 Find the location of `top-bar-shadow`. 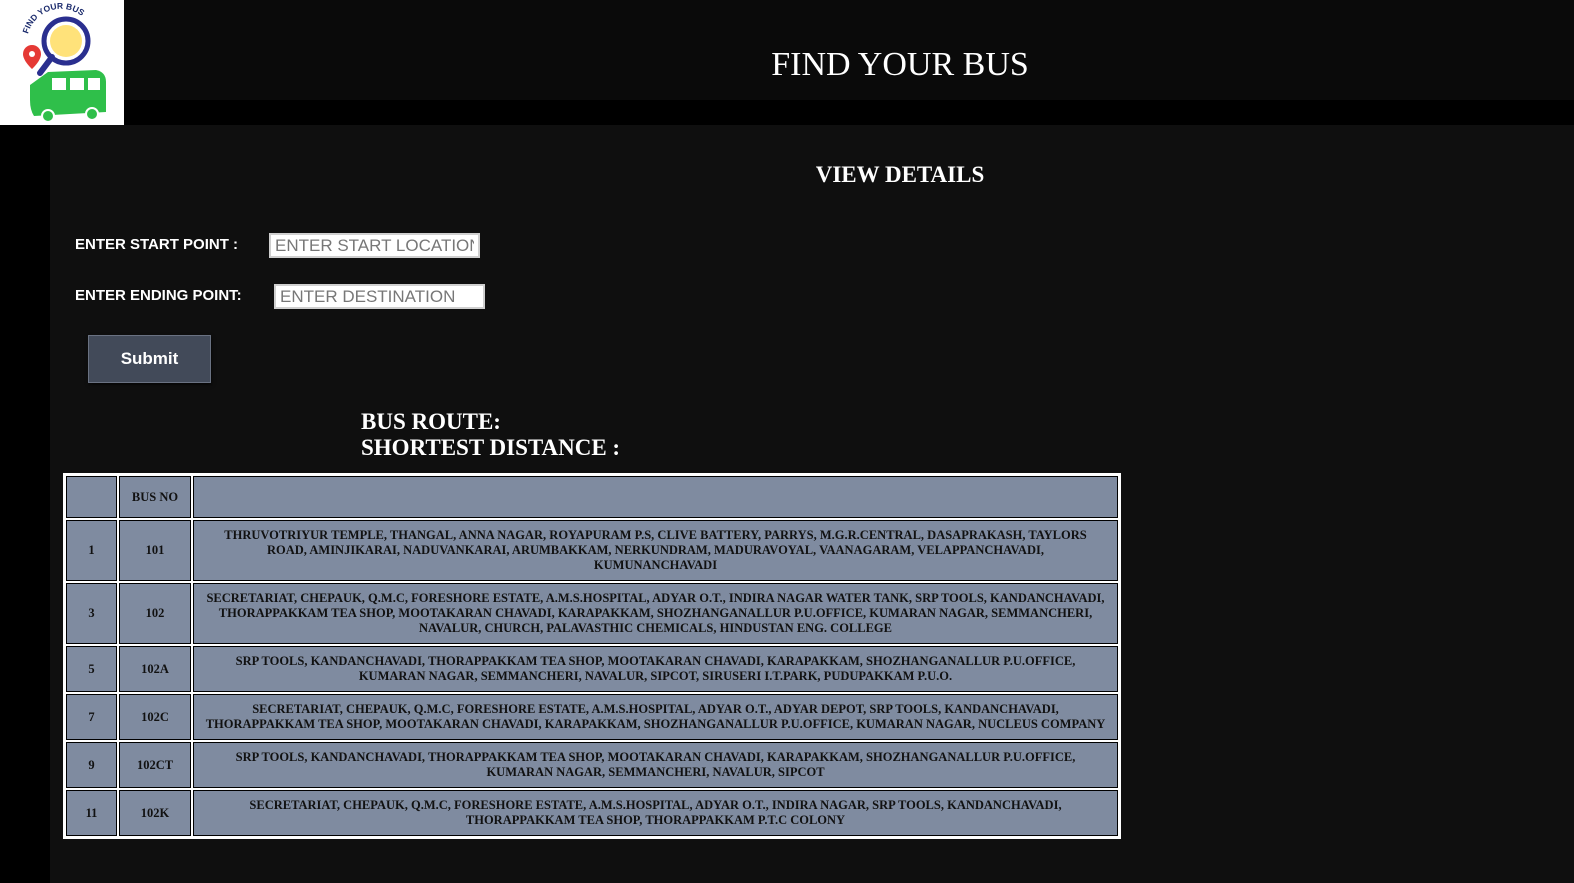

top-bar-shadow is located at coordinates (787, 112).